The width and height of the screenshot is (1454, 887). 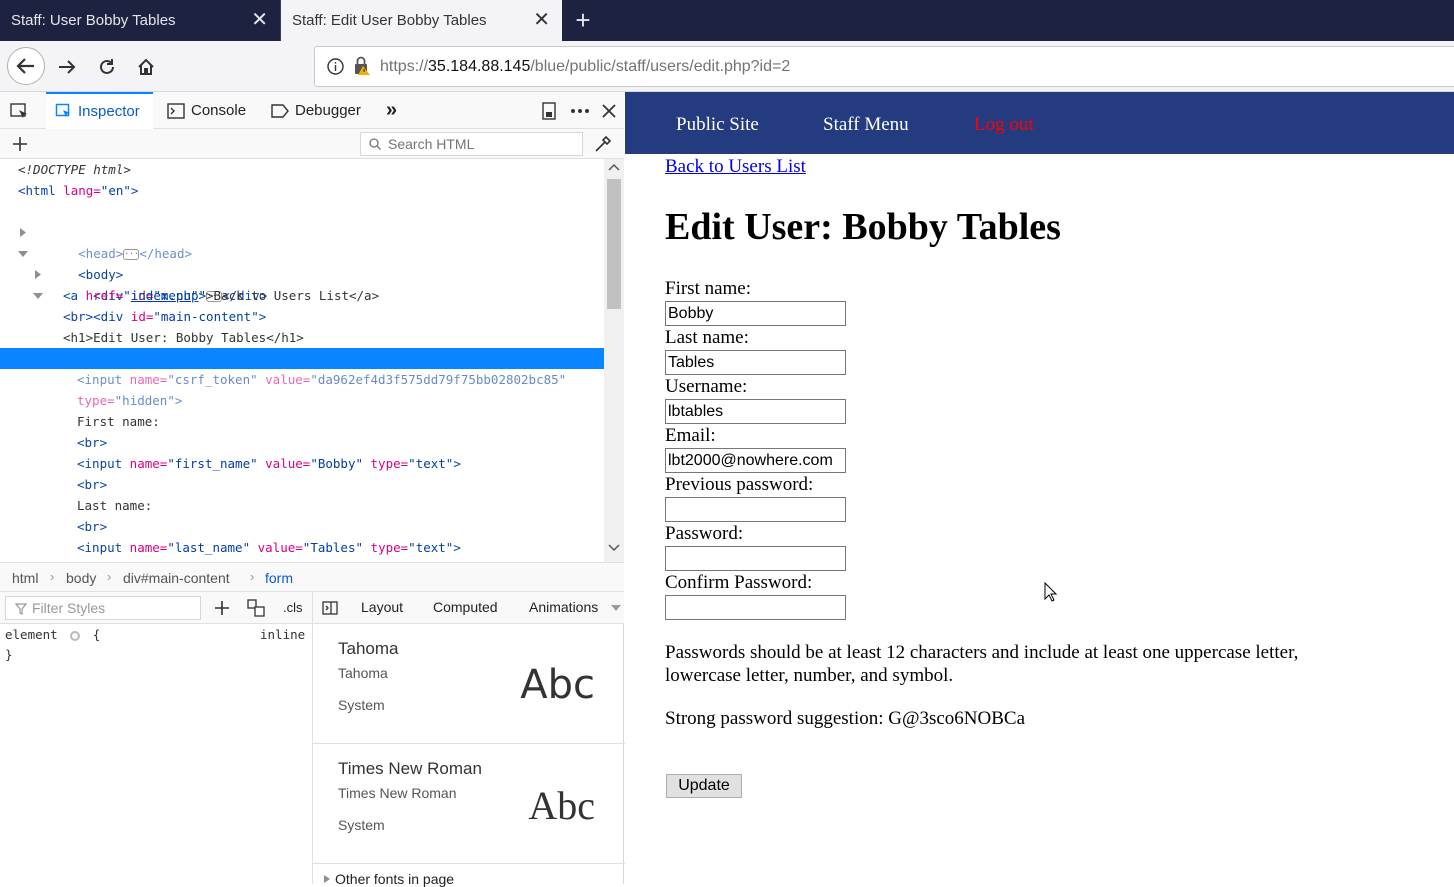 What do you see at coordinates (280, 110) in the screenshot?
I see `debugger-icon` at bounding box center [280, 110].